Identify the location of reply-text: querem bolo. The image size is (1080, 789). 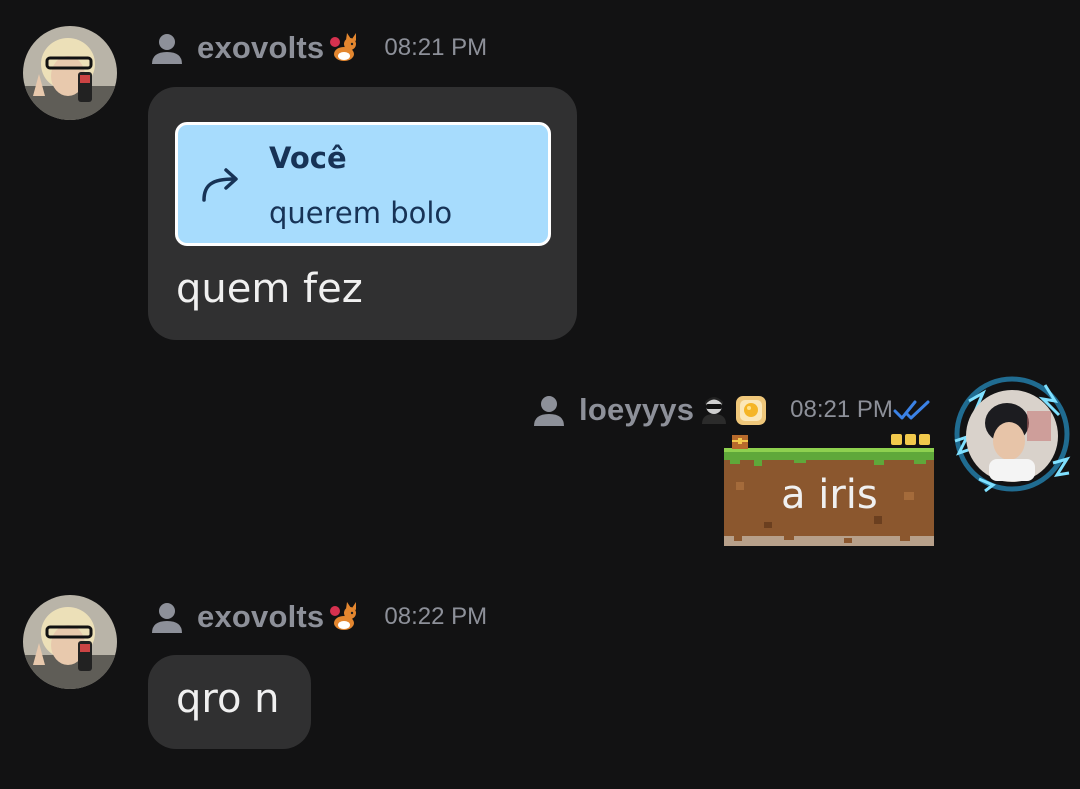
(361, 213).